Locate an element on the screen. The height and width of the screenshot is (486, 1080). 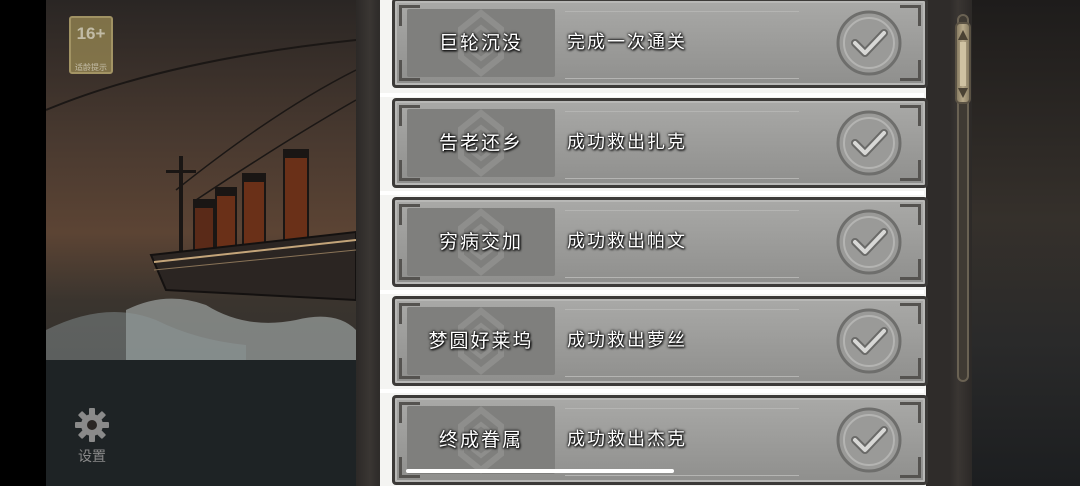
achievement-title-box: 梦圆好莱坞 is located at coordinates (481, 341).